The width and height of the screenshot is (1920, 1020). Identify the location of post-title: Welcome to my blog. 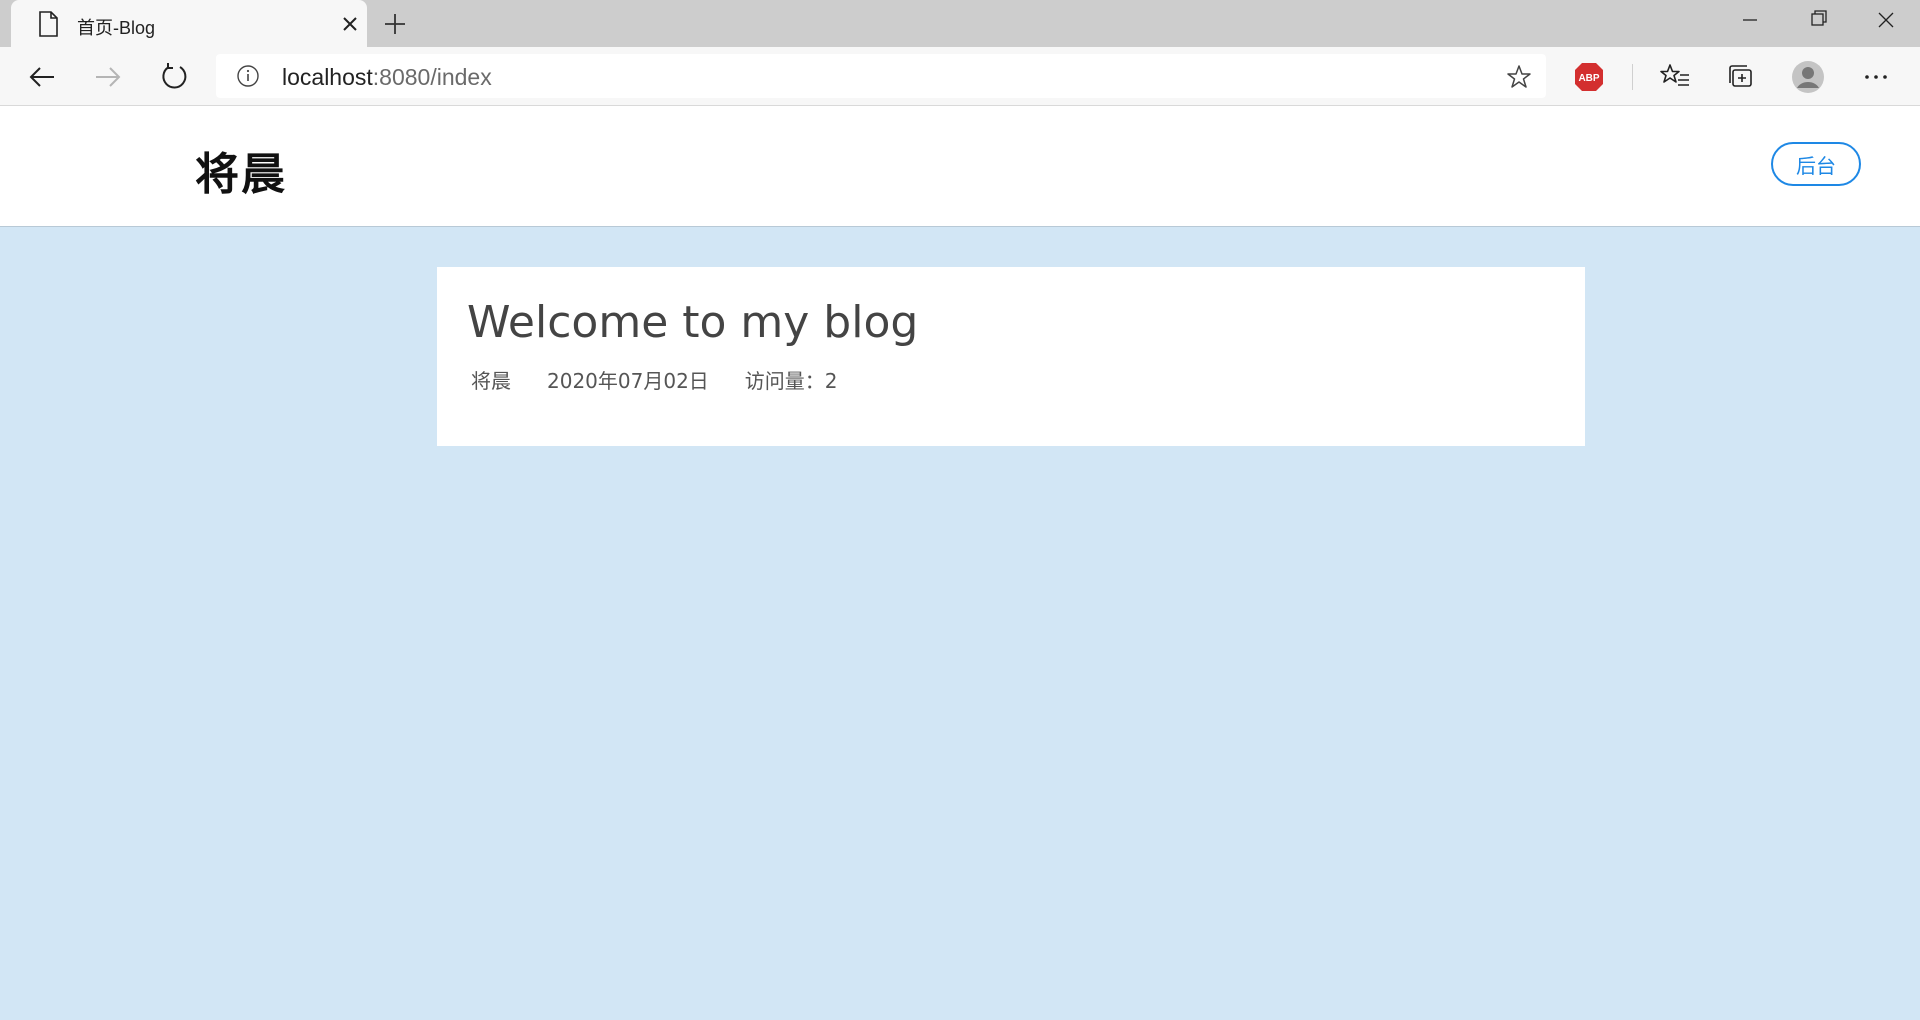
(692, 322).